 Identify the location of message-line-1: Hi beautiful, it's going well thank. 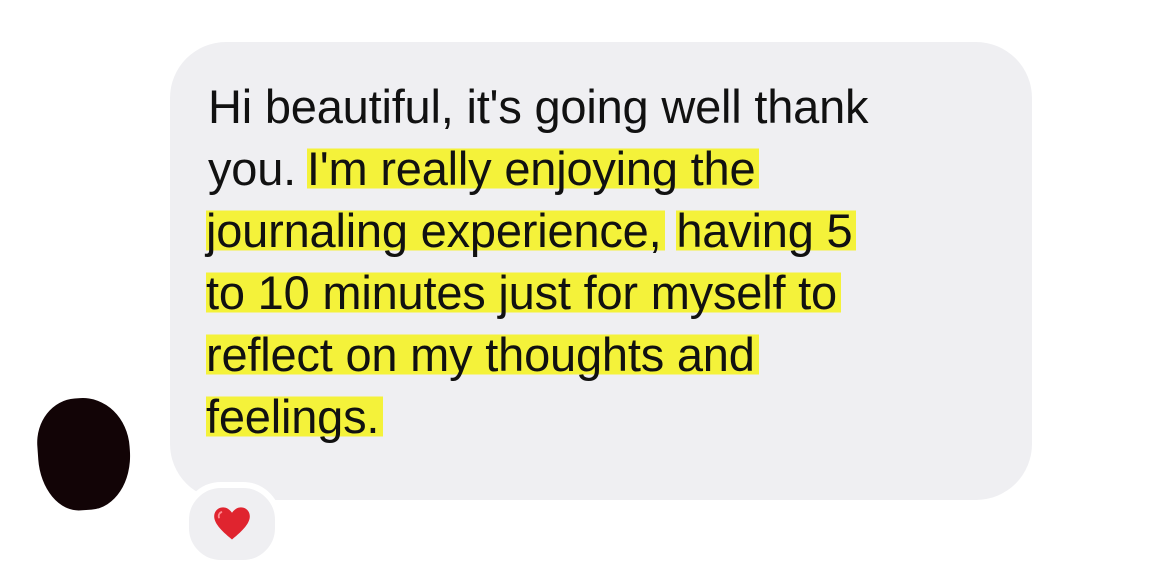
(605, 107).